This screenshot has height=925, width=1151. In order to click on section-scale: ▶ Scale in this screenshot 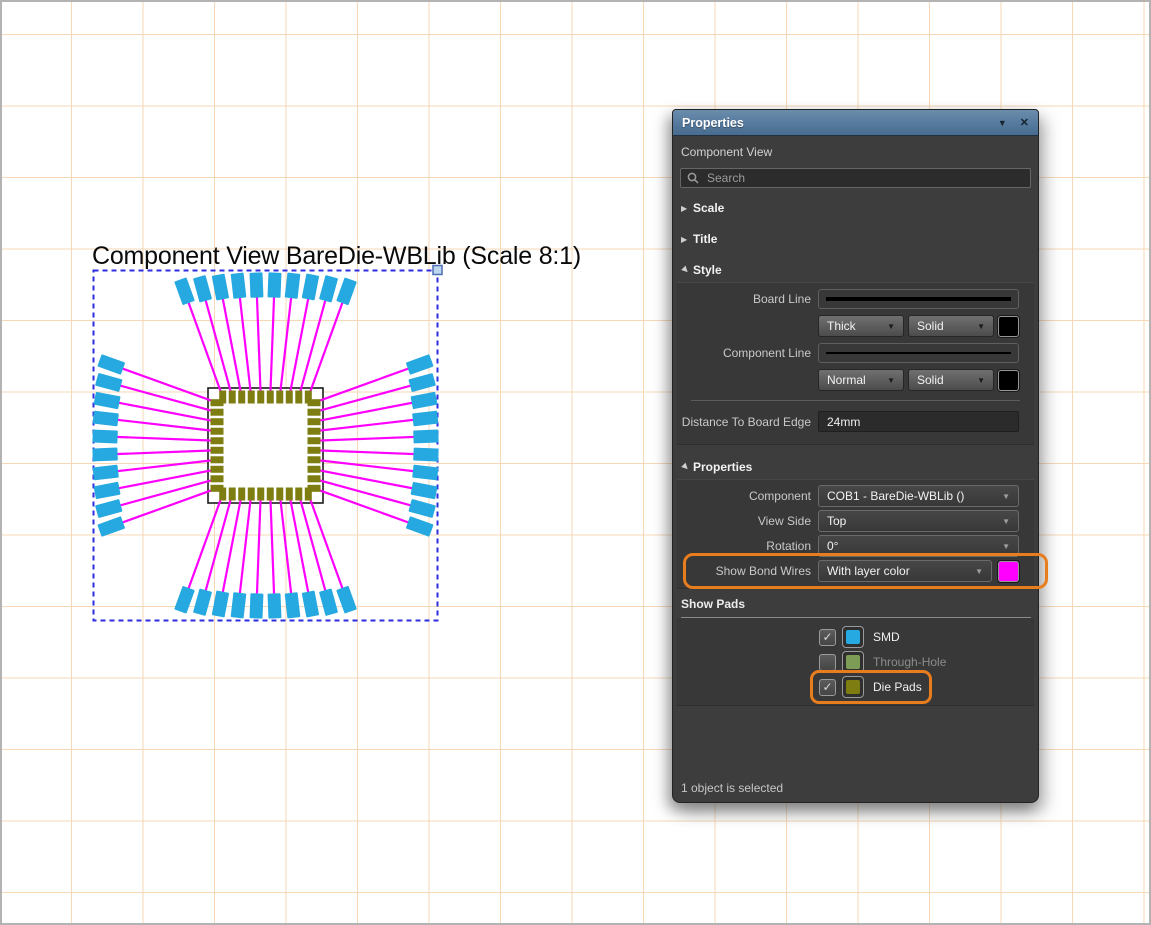, I will do `click(859, 208)`.